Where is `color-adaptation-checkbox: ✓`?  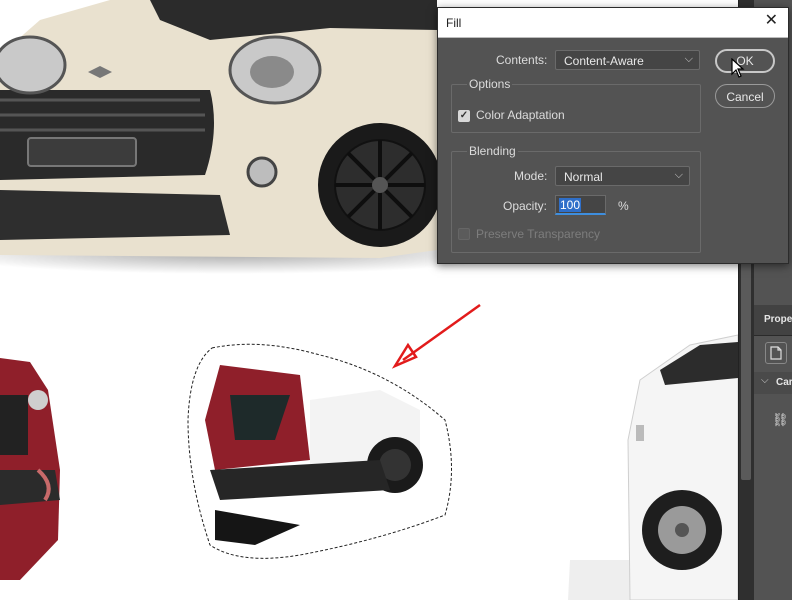 color-adaptation-checkbox: ✓ is located at coordinates (464, 116).